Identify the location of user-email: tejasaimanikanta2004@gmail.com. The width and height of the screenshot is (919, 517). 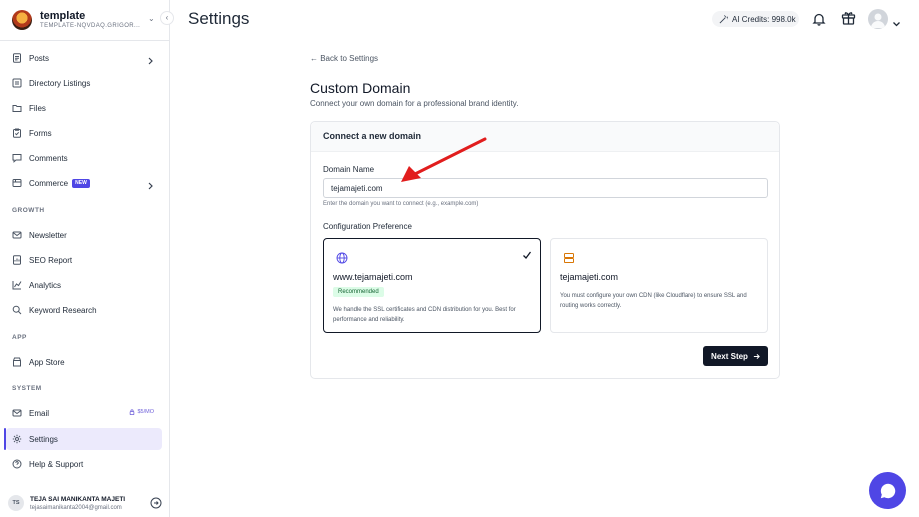
(76, 507).